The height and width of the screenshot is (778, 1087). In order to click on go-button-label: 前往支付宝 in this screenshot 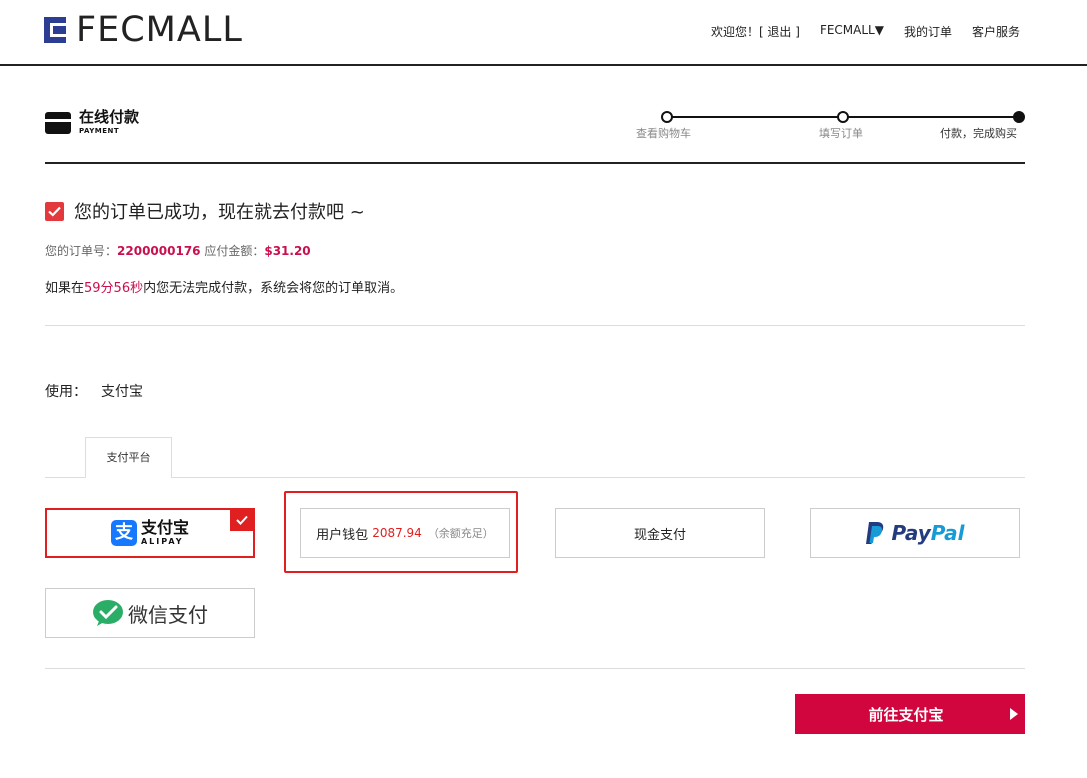, I will do `click(906, 714)`.